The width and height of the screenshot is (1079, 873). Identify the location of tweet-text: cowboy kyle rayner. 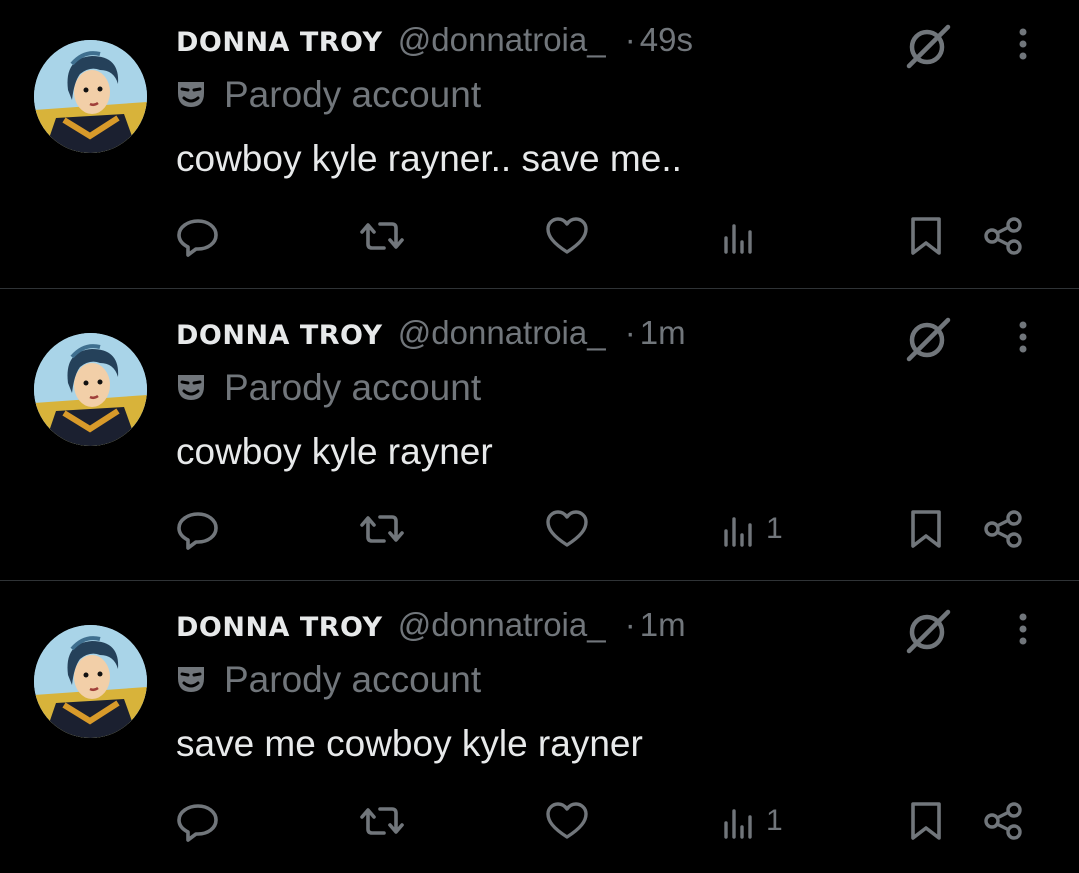
(334, 451).